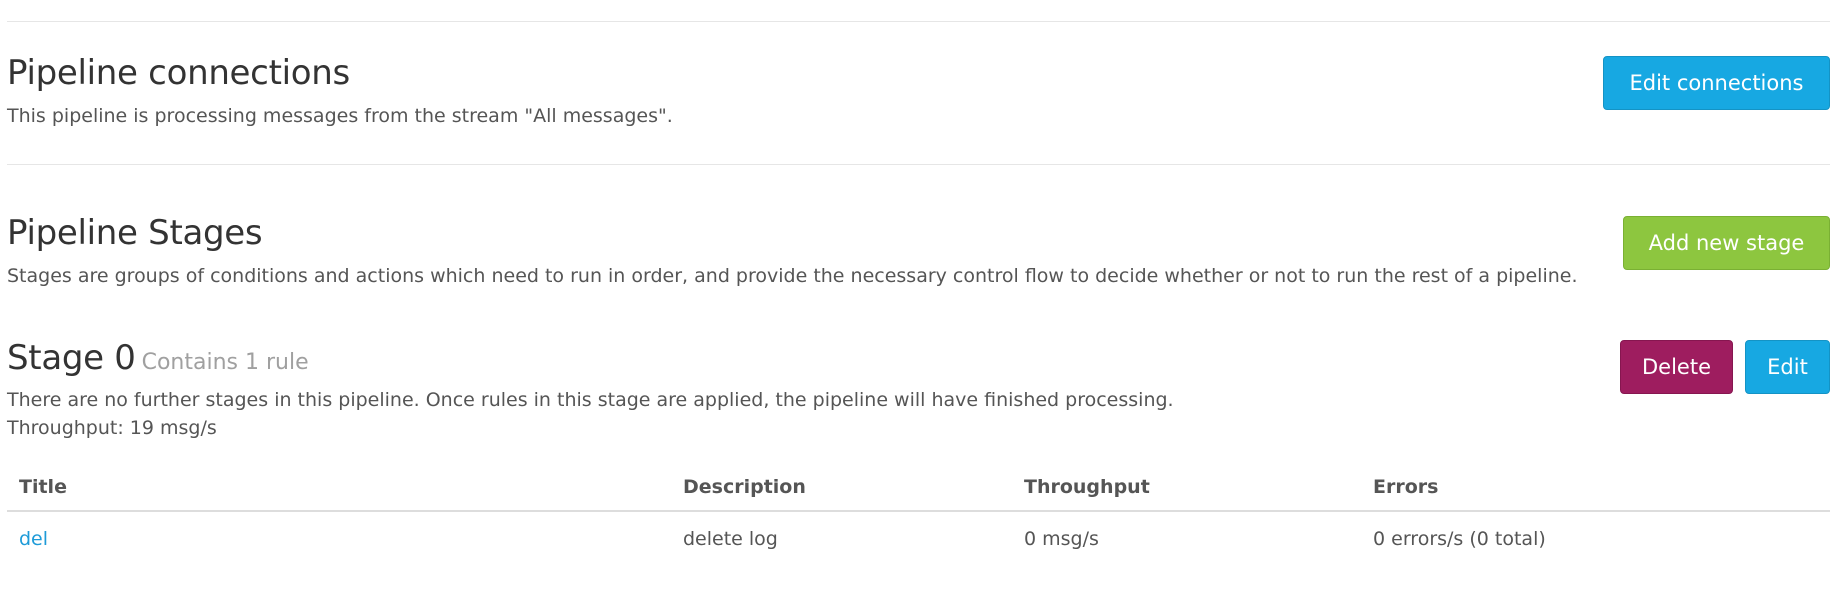  What do you see at coordinates (178, 73) in the screenshot?
I see `connections-title: Pipeline connections` at bounding box center [178, 73].